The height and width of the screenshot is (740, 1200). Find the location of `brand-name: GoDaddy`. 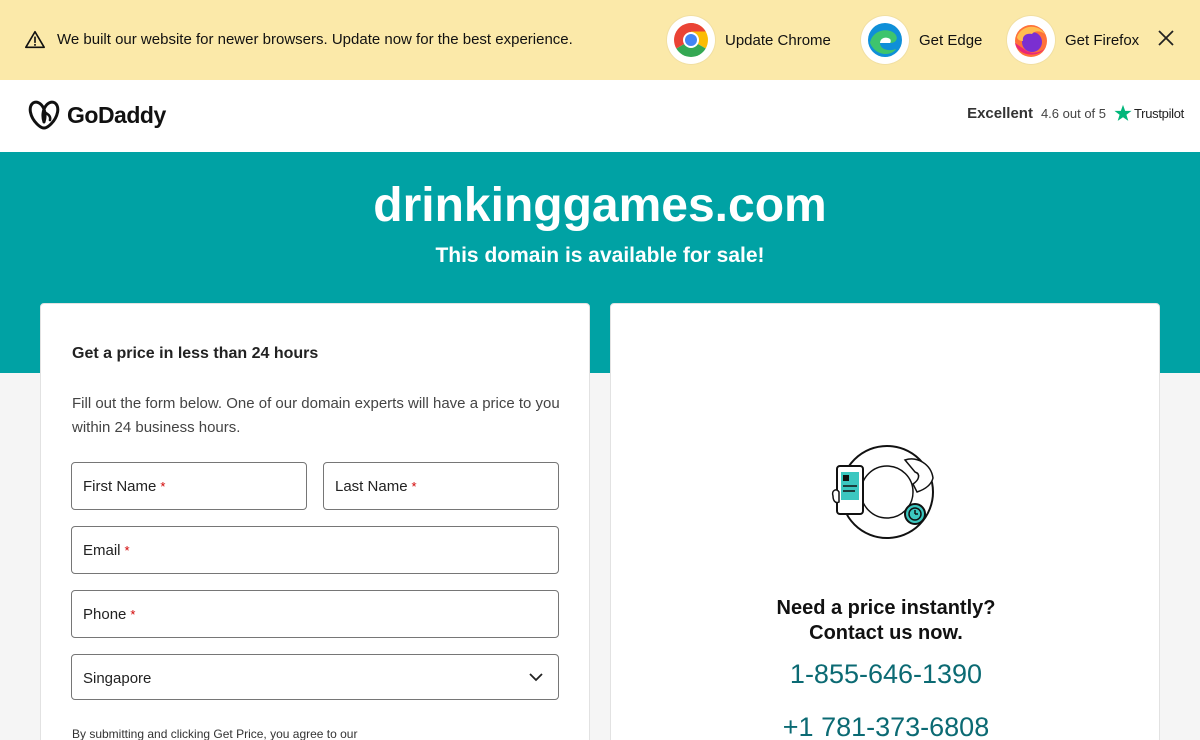

brand-name: GoDaddy is located at coordinates (116, 114).